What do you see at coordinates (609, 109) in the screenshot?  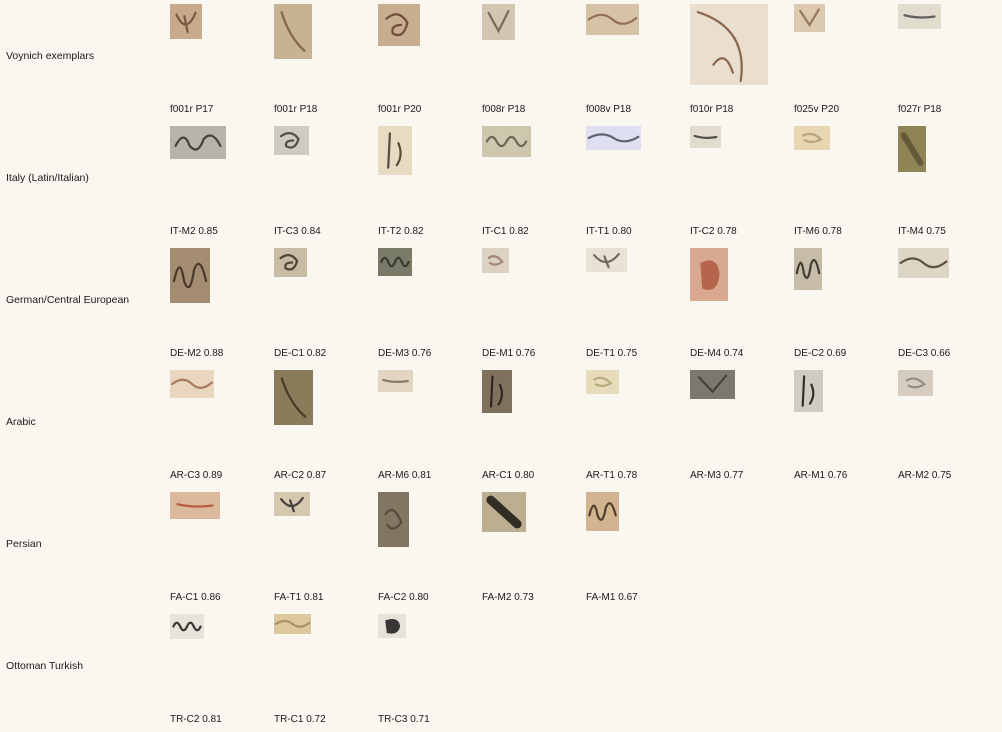 I see `exemplar-caption: f008v P18` at bounding box center [609, 109].